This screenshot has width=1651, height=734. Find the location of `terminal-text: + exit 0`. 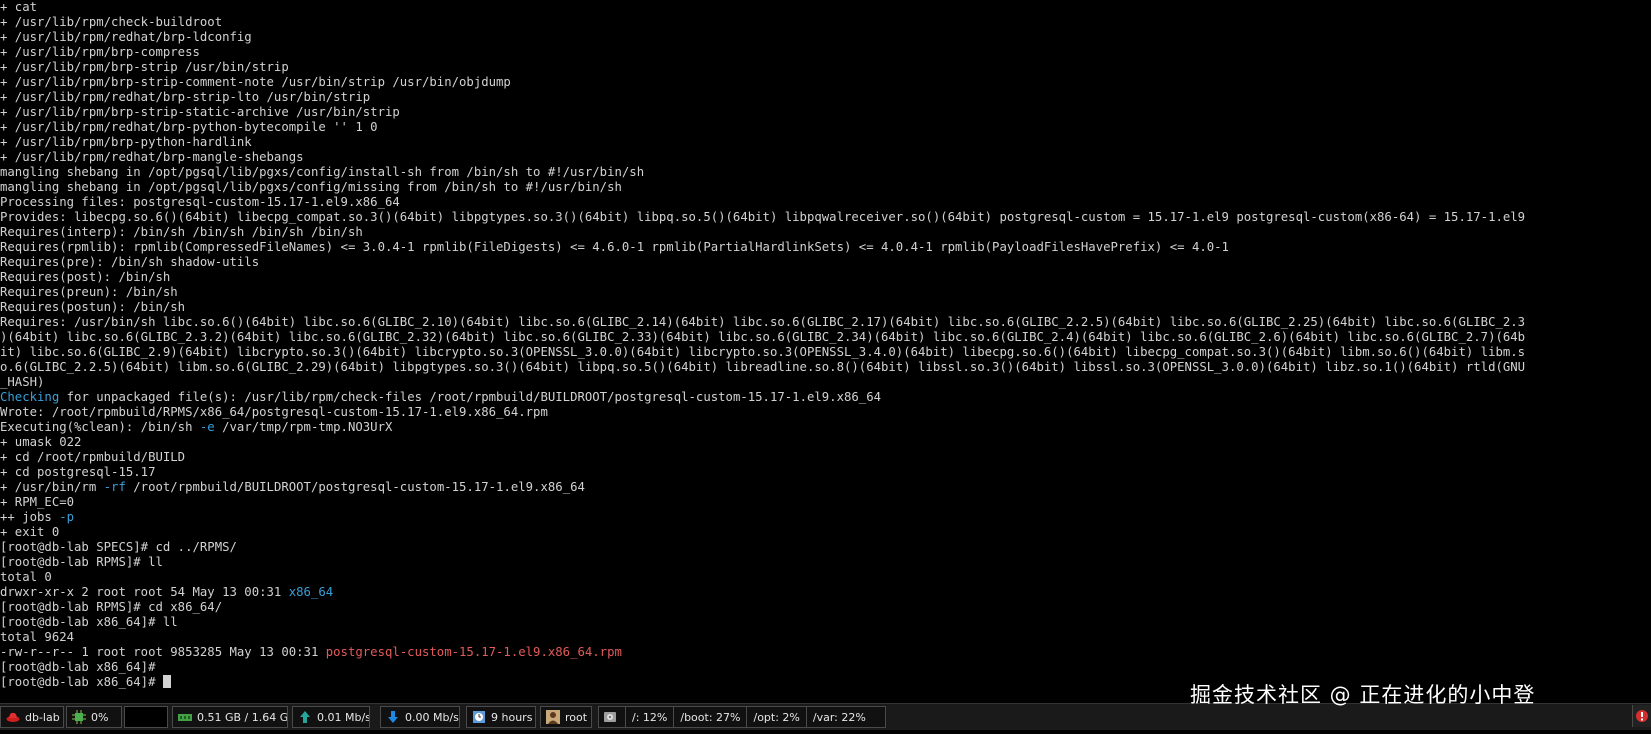

terminal-text: + exit 0 is located at coordinates (30, 532).